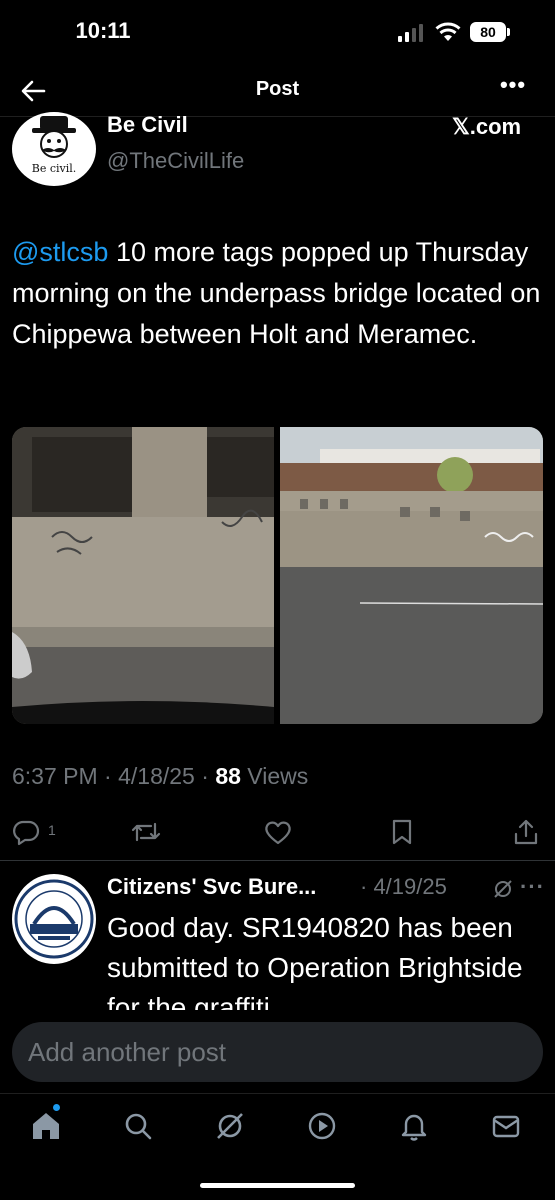  Describe the element at coordinates (508, 32) in the screenshot. I see `battery-tip` at that location.